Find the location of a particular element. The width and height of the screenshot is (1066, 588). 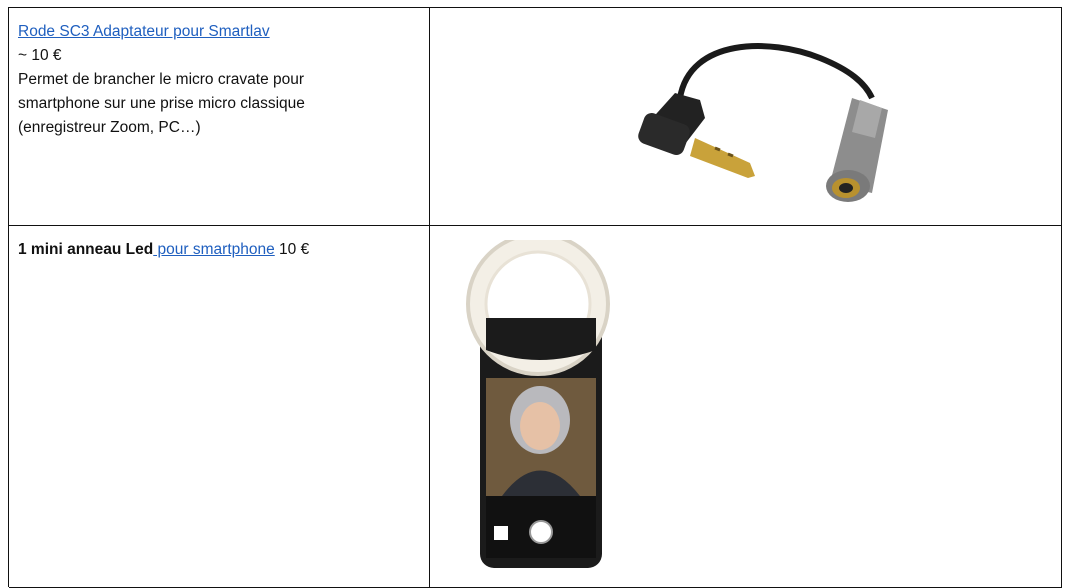

product-price: ~ 10 € is located at coordinates (40, 55).